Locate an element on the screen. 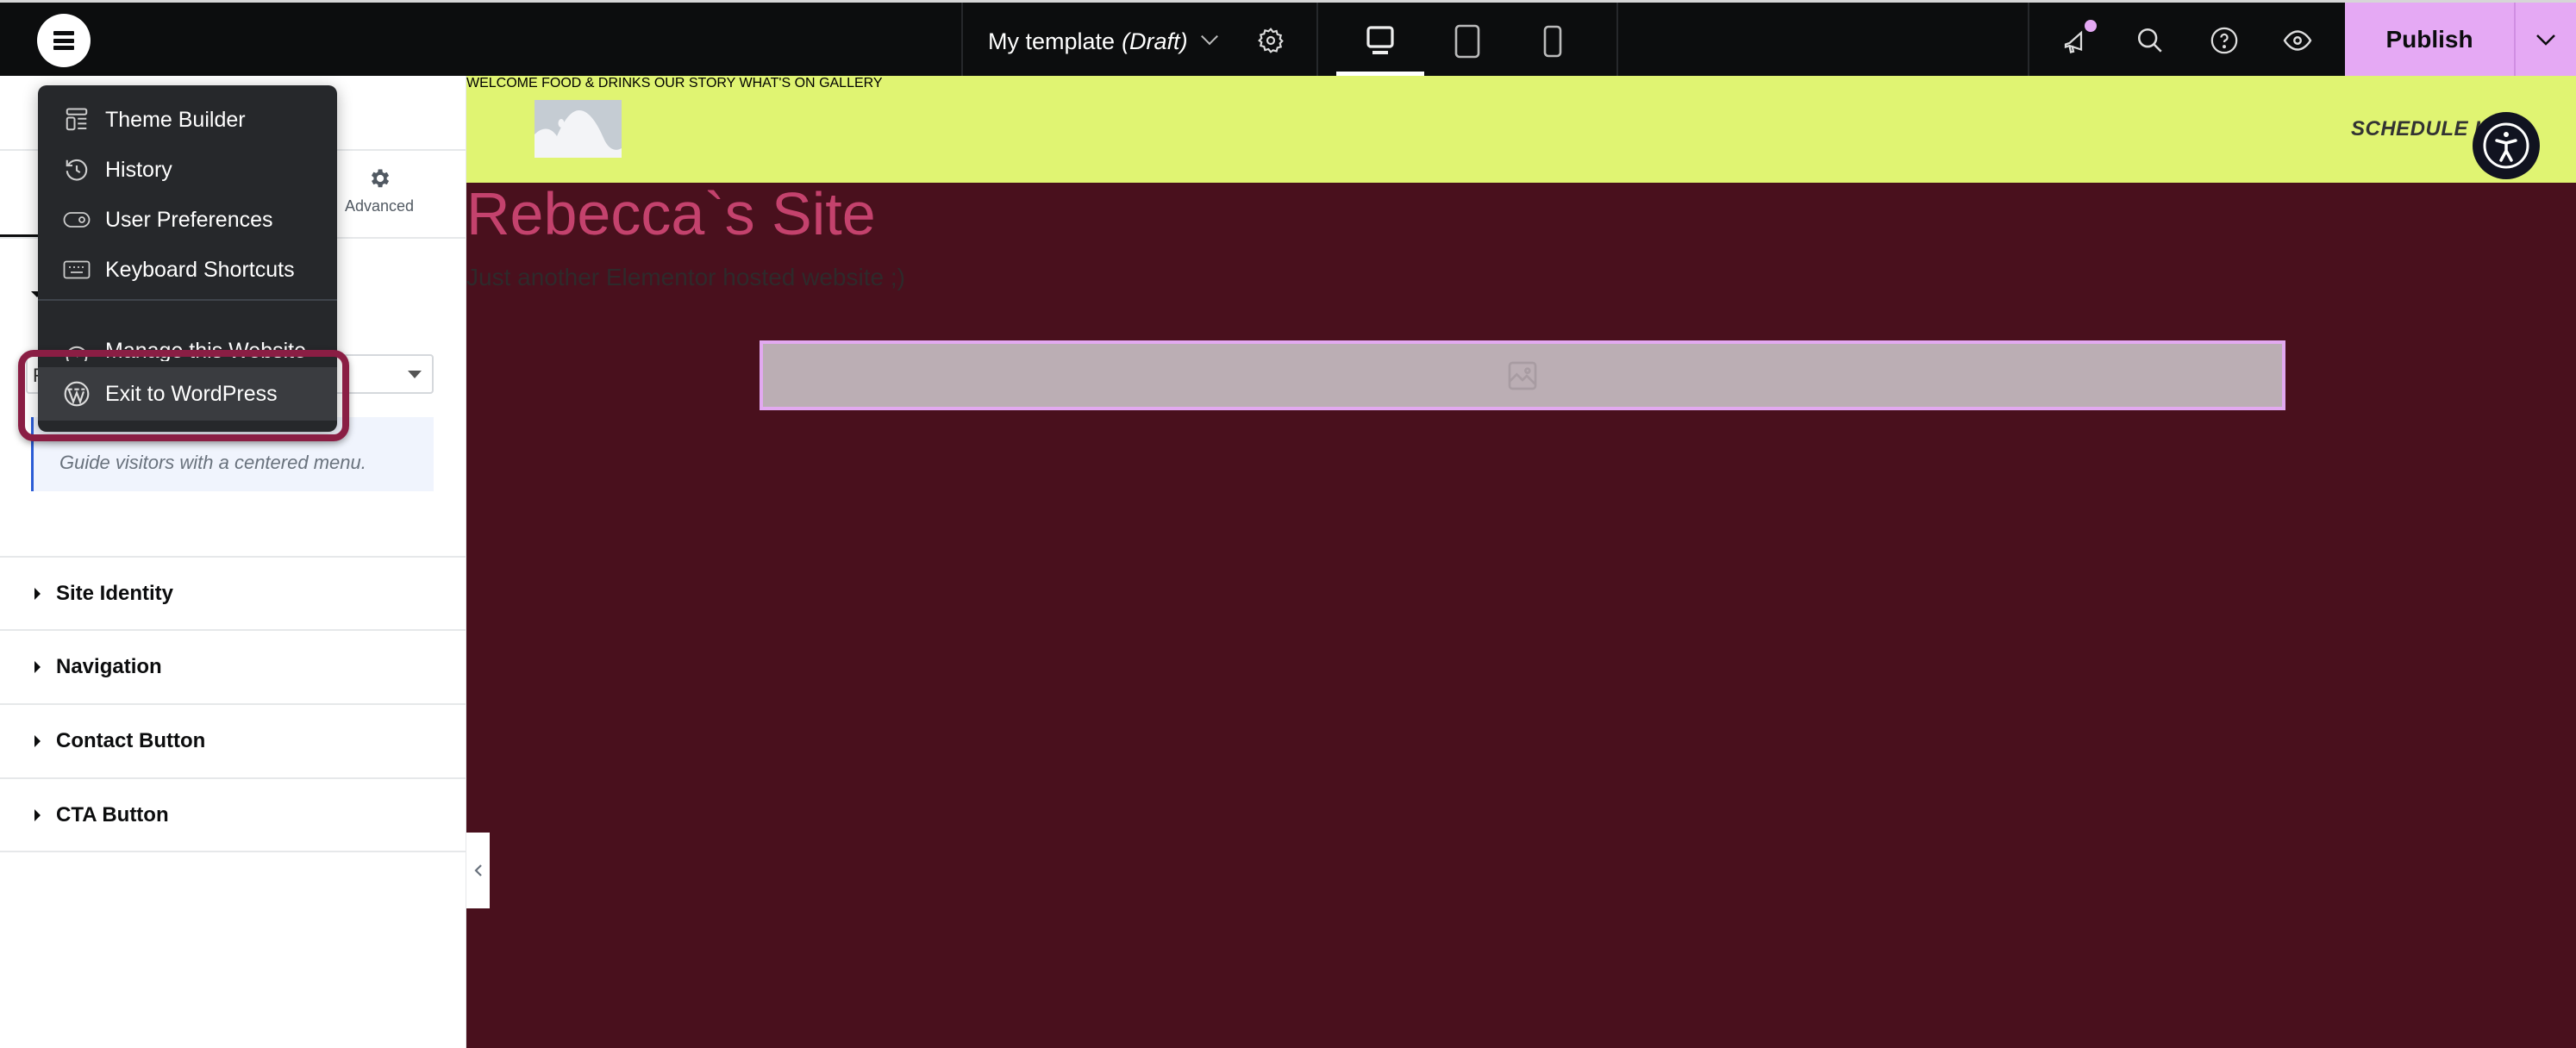  document-status: (Draft) is located at coordinates (1155, 41).